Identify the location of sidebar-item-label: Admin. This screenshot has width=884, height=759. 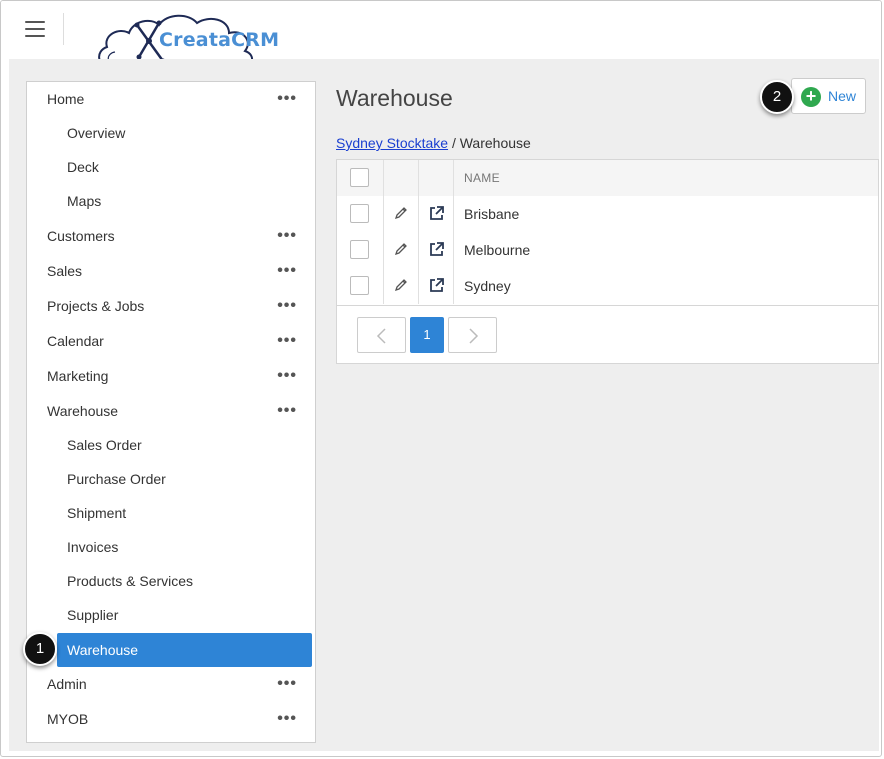
(67, 684).